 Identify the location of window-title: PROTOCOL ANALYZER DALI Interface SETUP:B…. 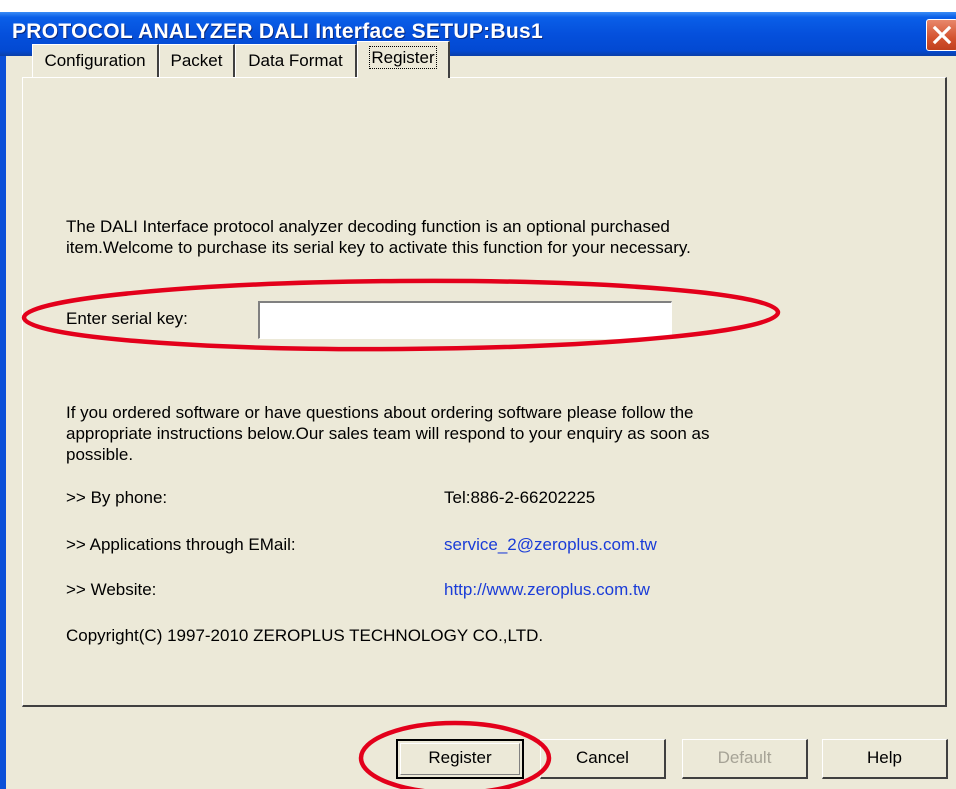
(277, 31).